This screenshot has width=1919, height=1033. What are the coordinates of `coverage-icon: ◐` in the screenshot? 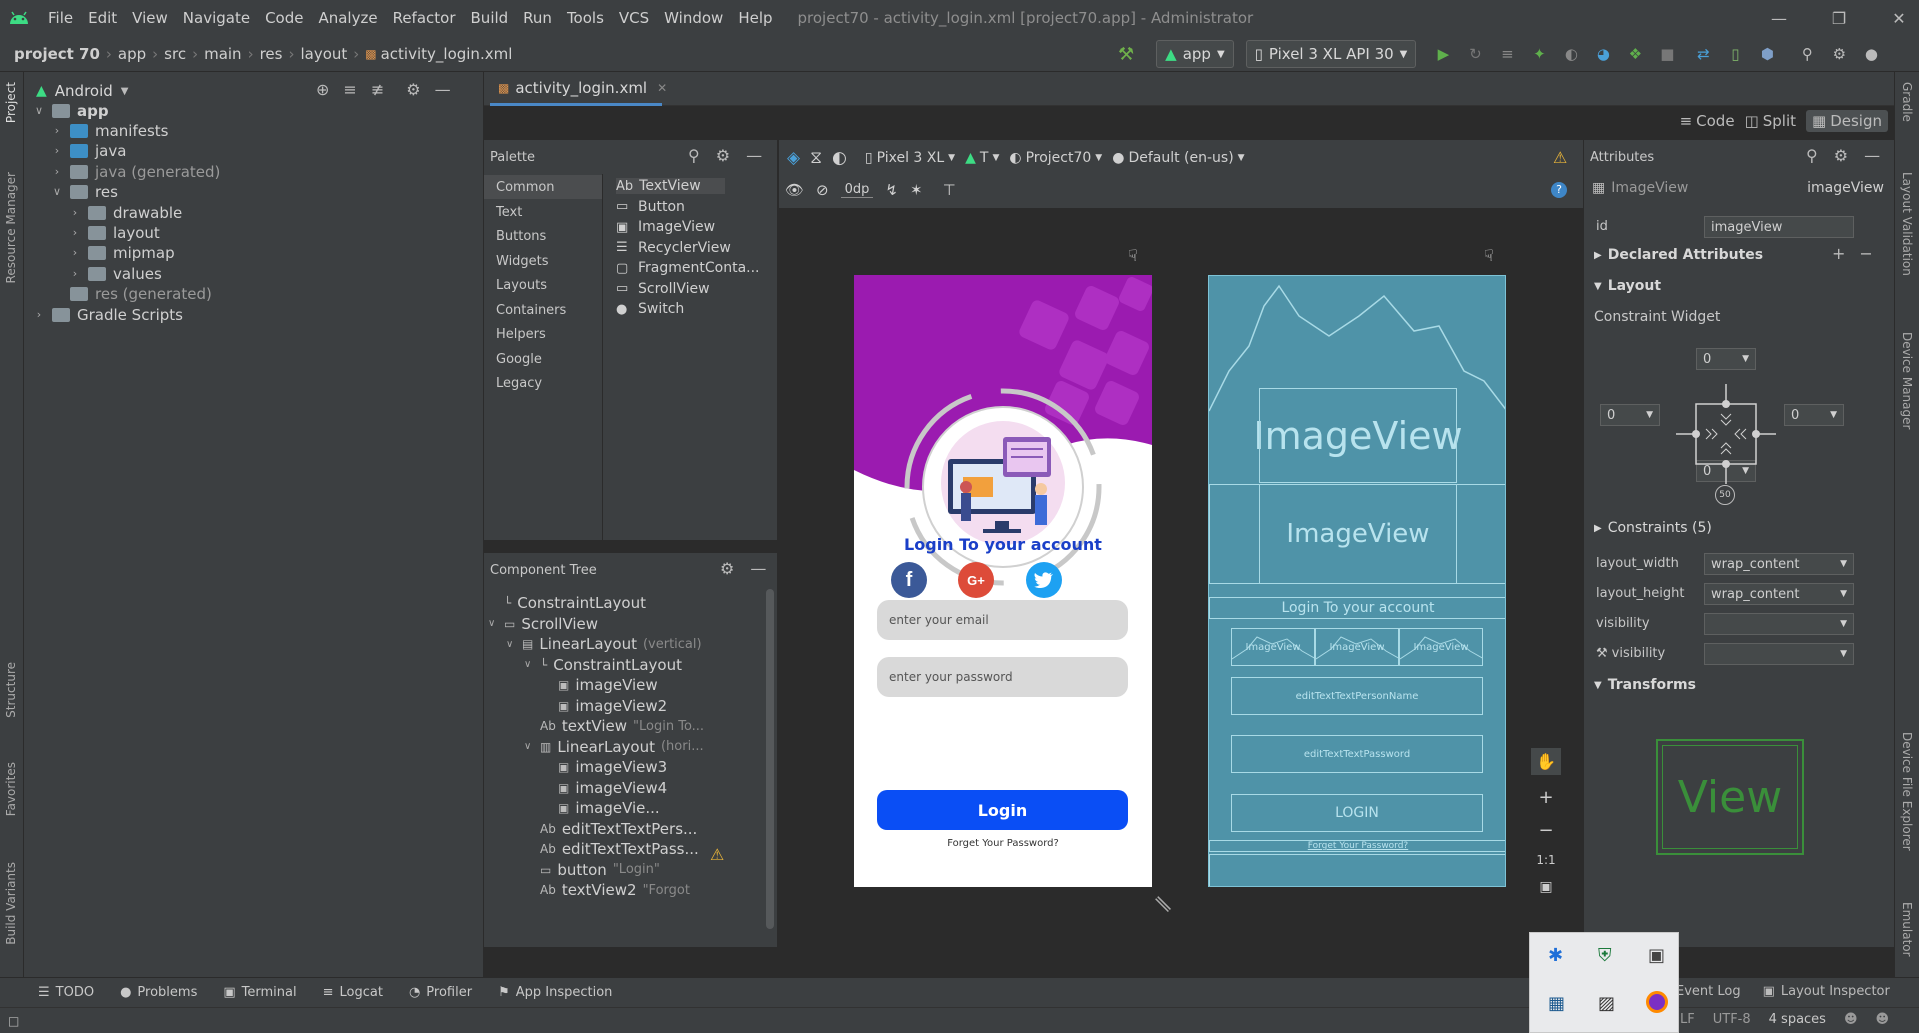 It's located at (1571, 54).